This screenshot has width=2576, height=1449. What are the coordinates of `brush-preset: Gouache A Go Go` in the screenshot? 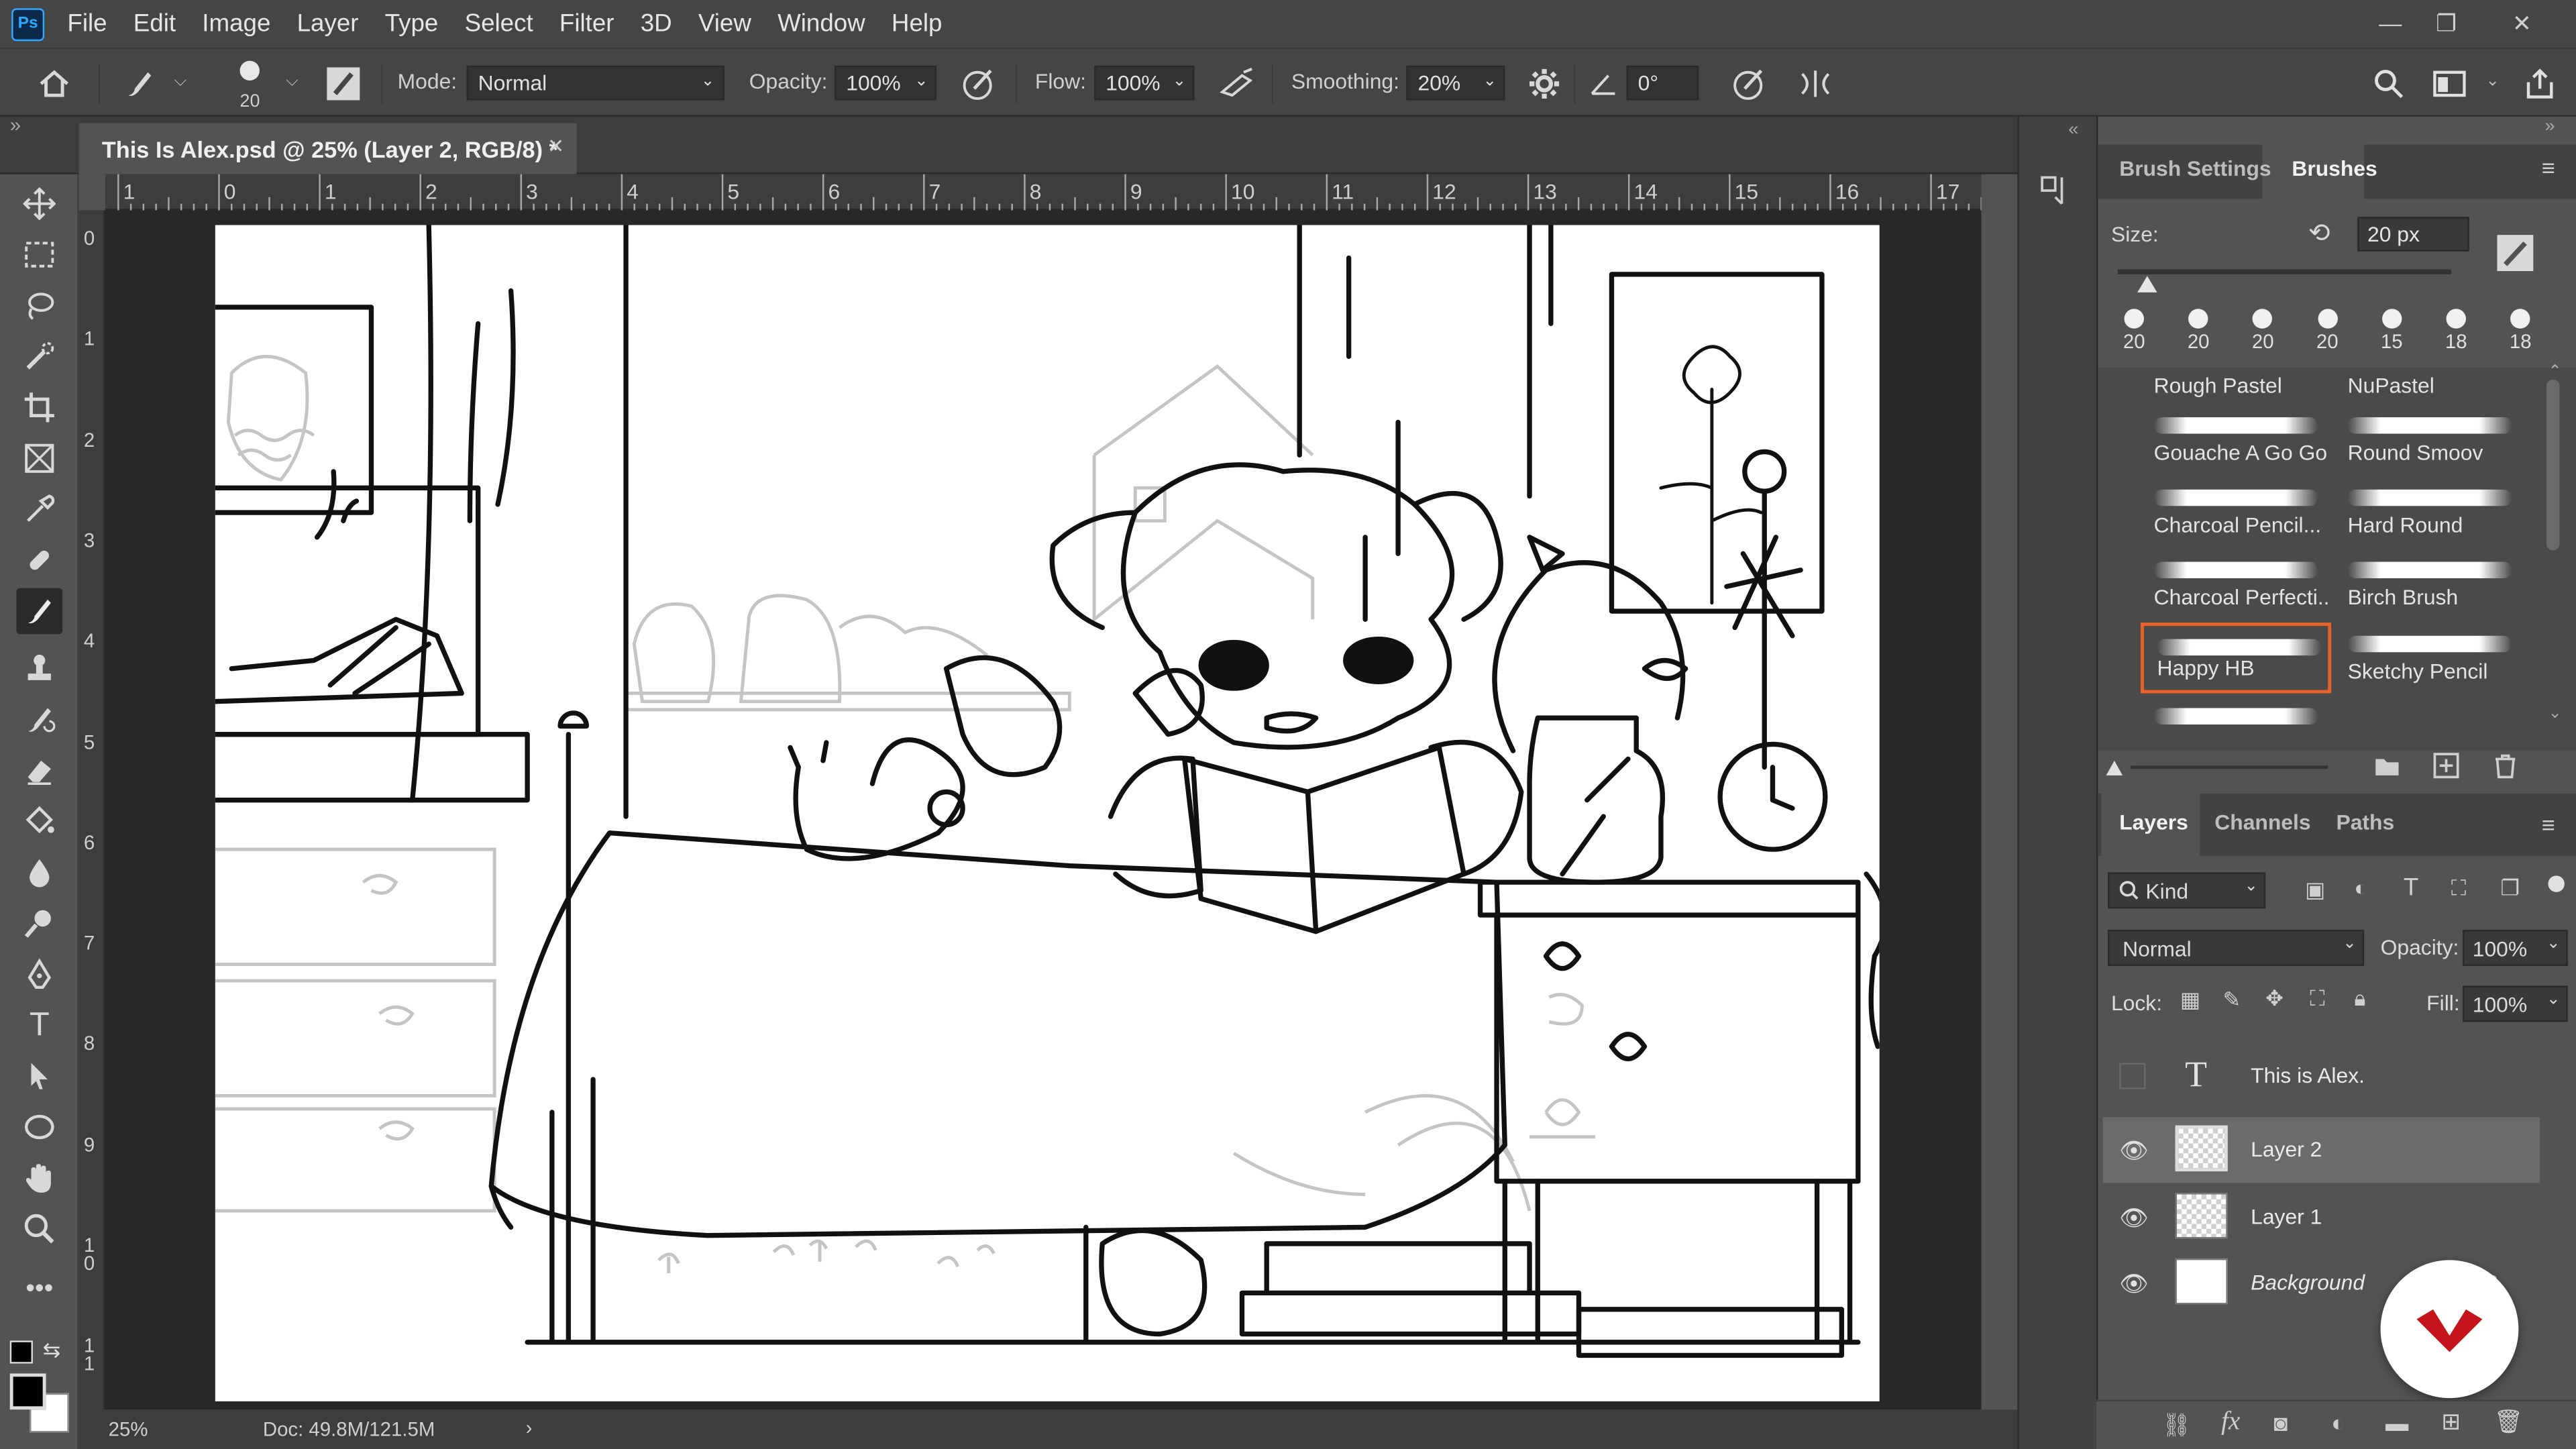 It's located at (2236, 439).